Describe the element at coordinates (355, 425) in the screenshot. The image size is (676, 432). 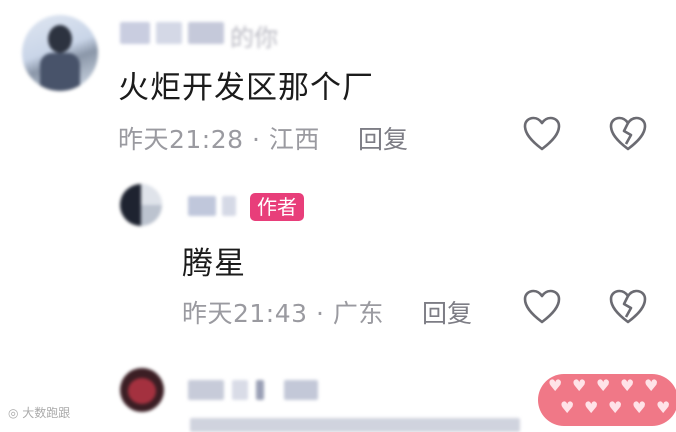
I see `text-redacted` at that location.